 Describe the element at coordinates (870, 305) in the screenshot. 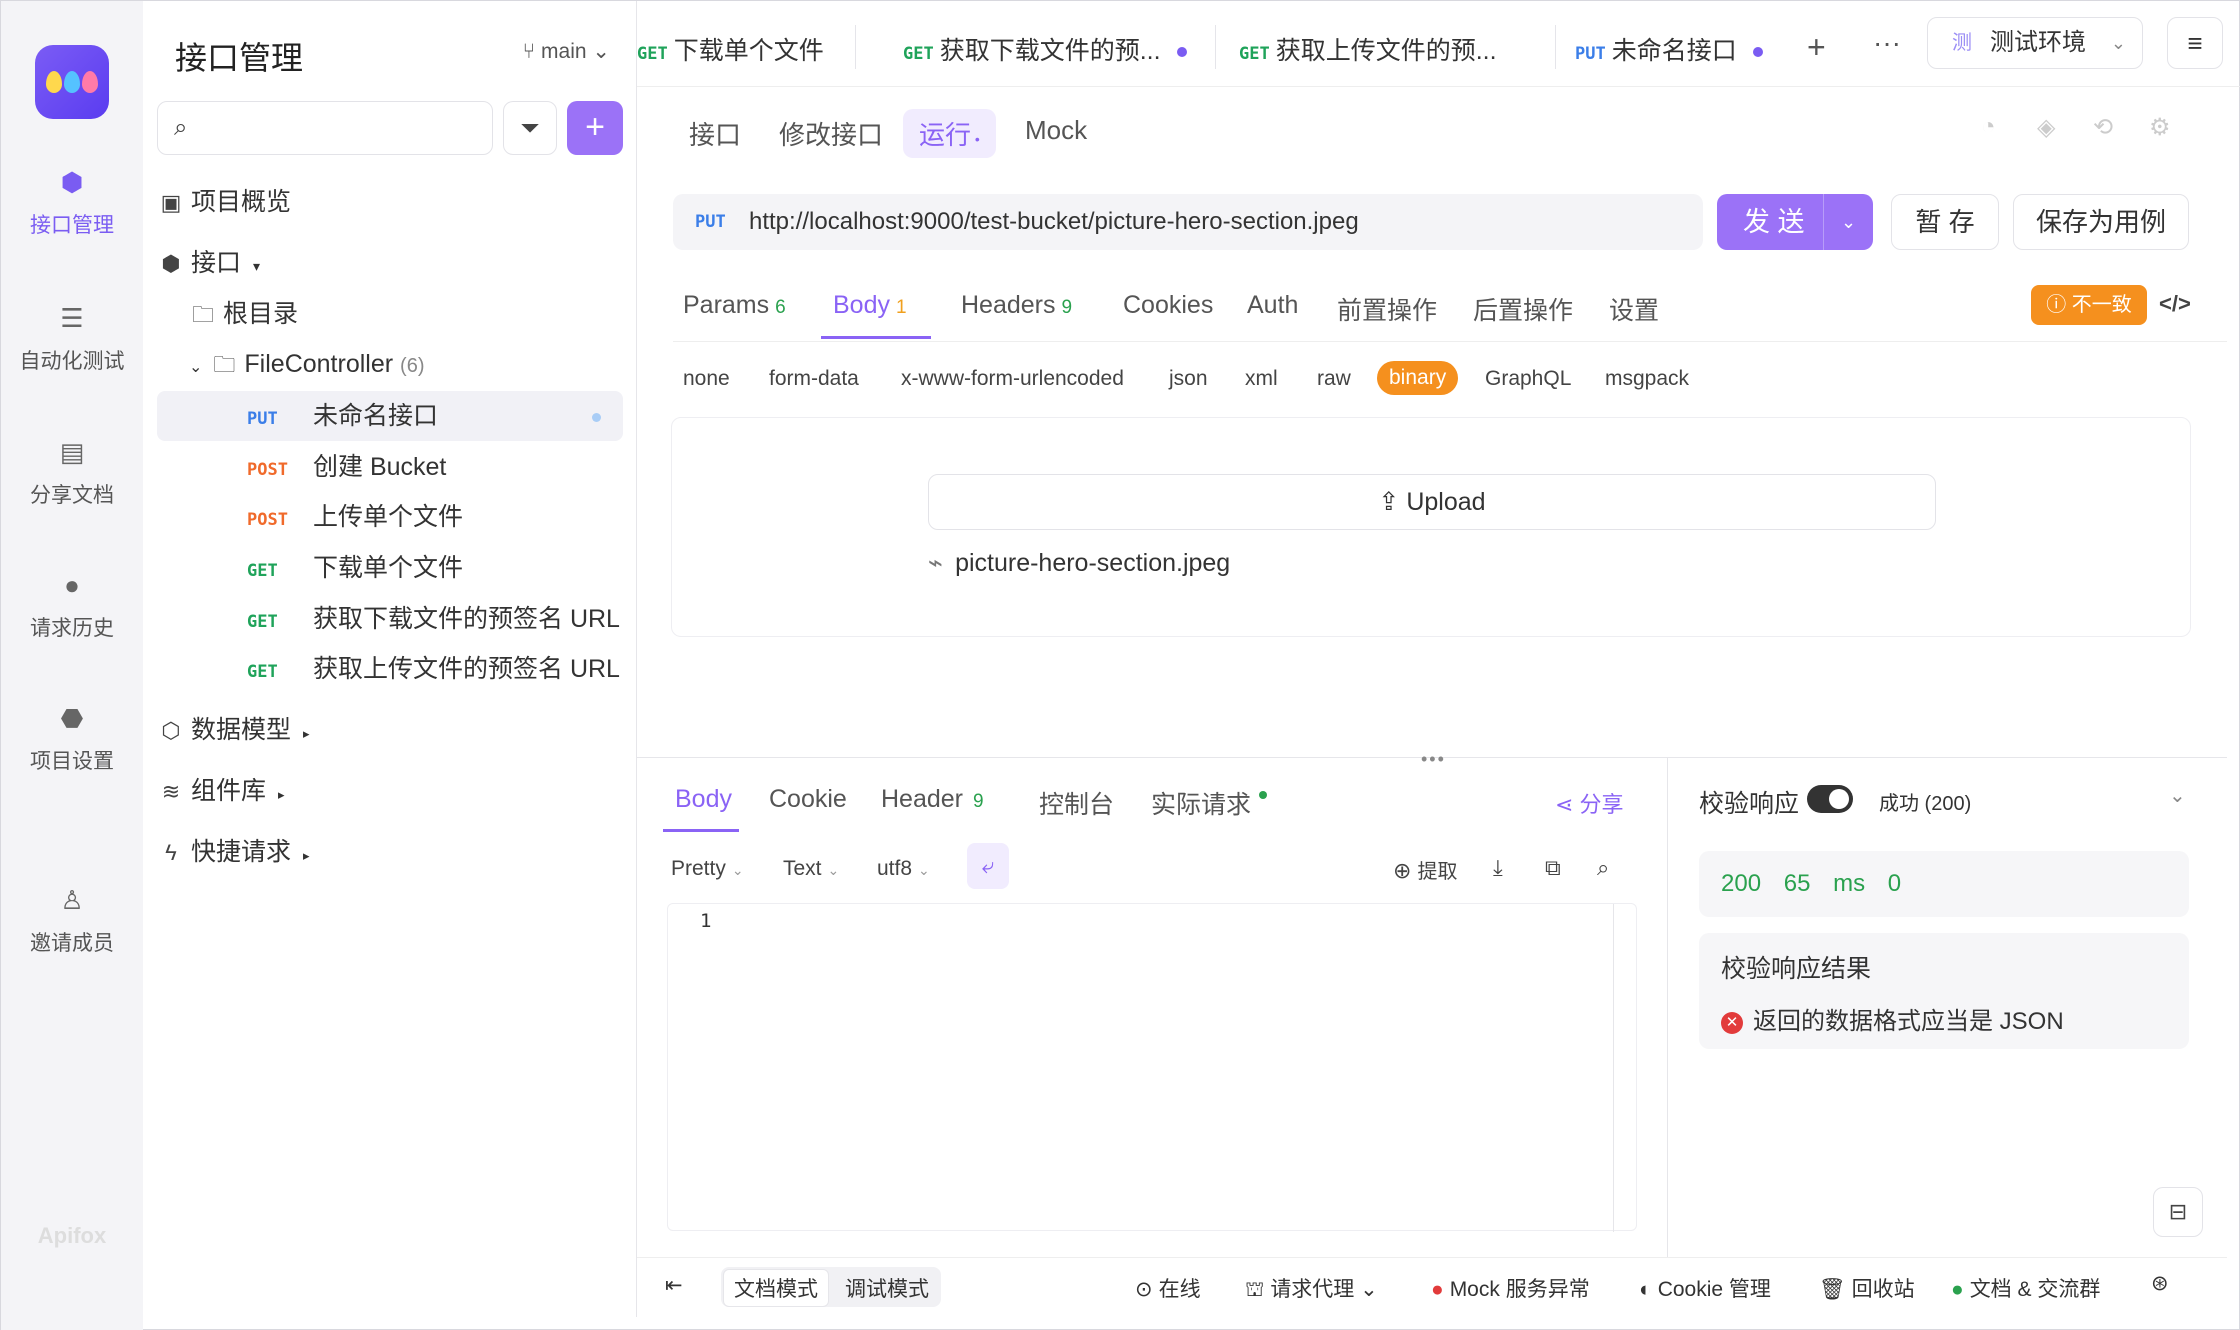

I see `tab-body: Body 1` at that location.